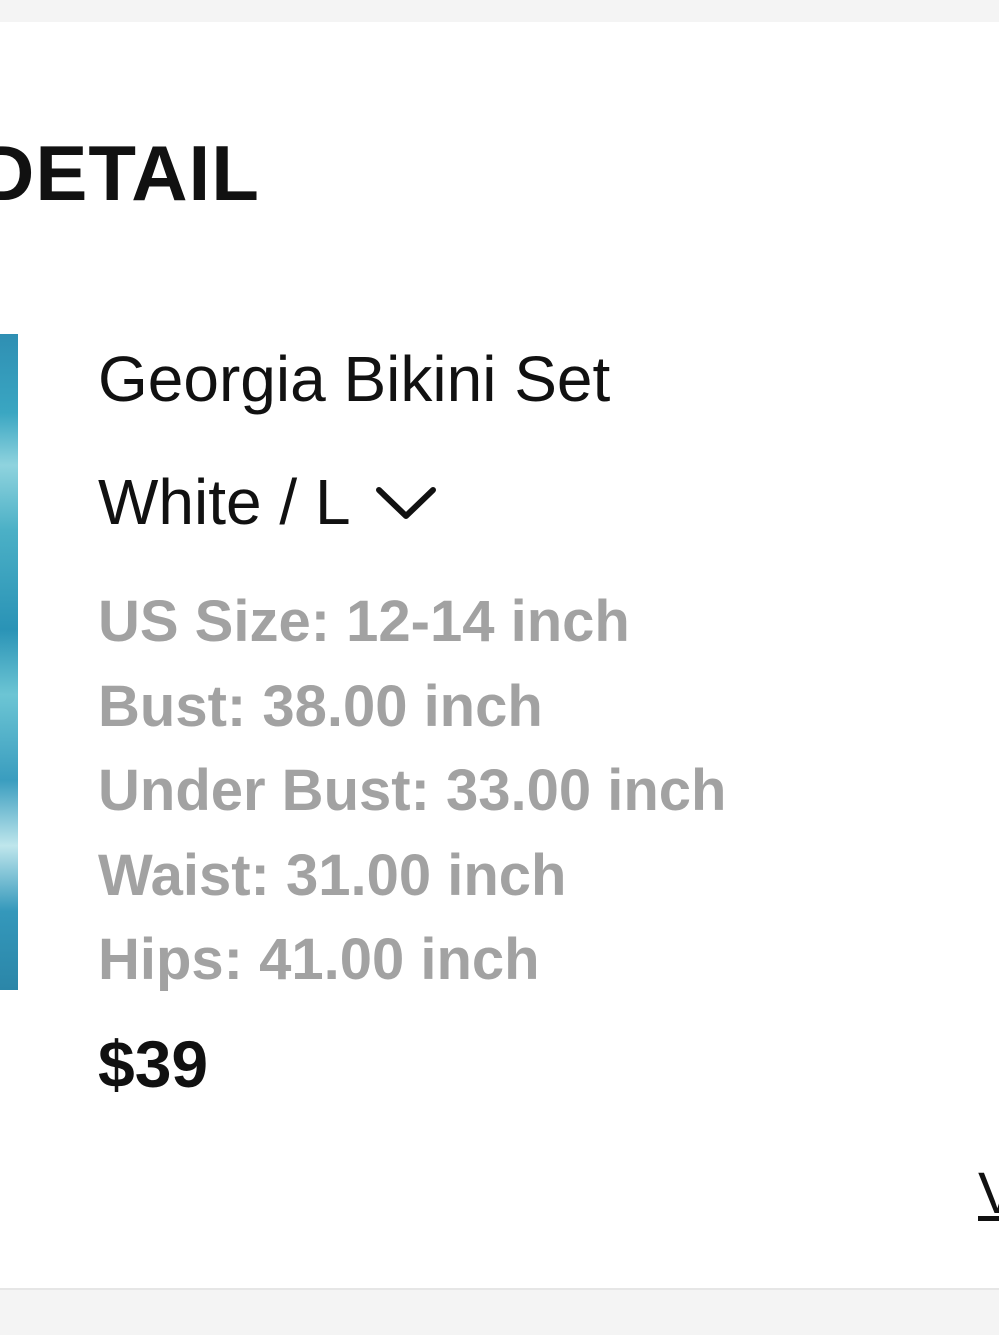  Describe the element at coordinates (354, 379) in the screenshot. I see `product-name: Georgia Bikini Set` at that location.